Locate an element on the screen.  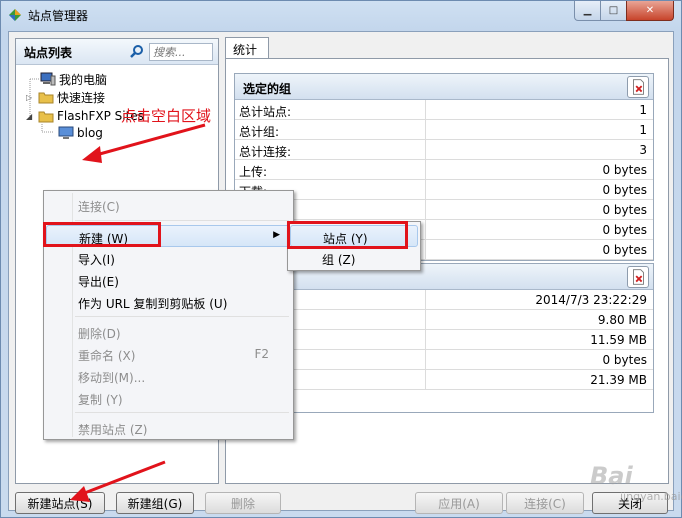
annotation-arrows is located at coordinates (138, 312).